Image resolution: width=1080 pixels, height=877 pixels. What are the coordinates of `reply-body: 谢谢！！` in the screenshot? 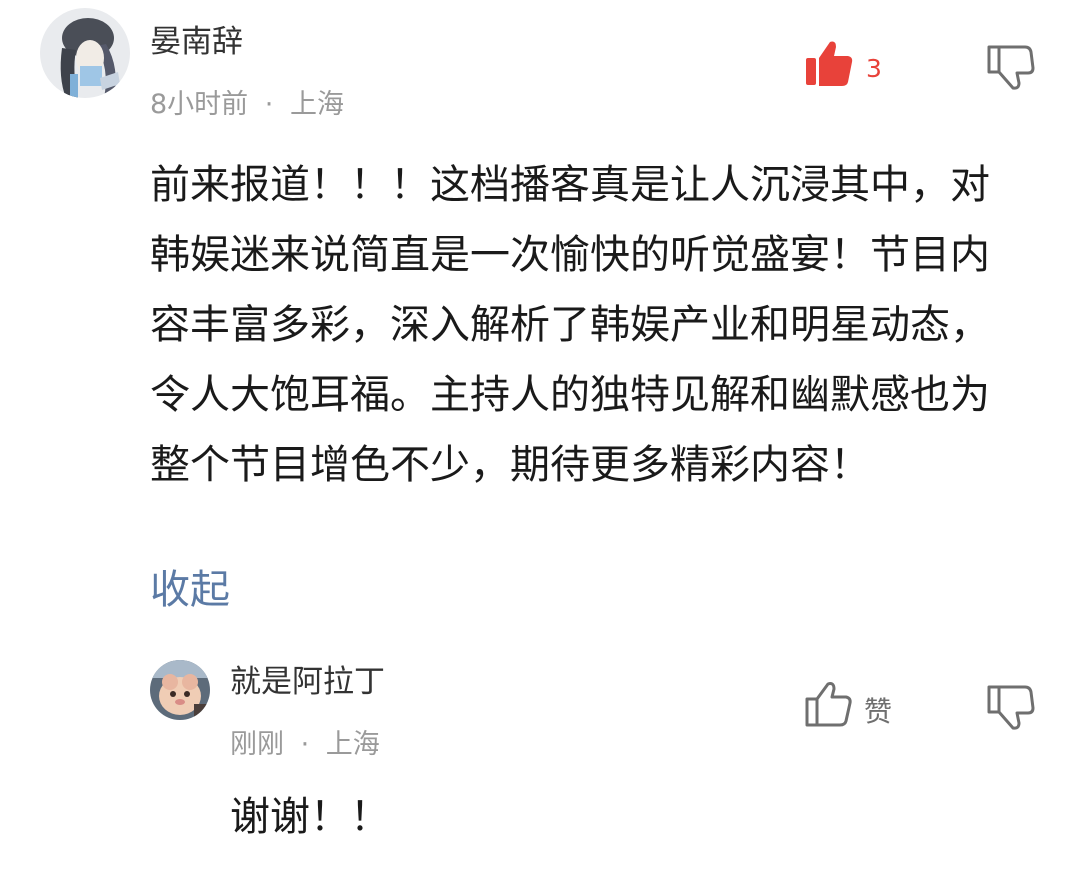 It's located at (310, 817).